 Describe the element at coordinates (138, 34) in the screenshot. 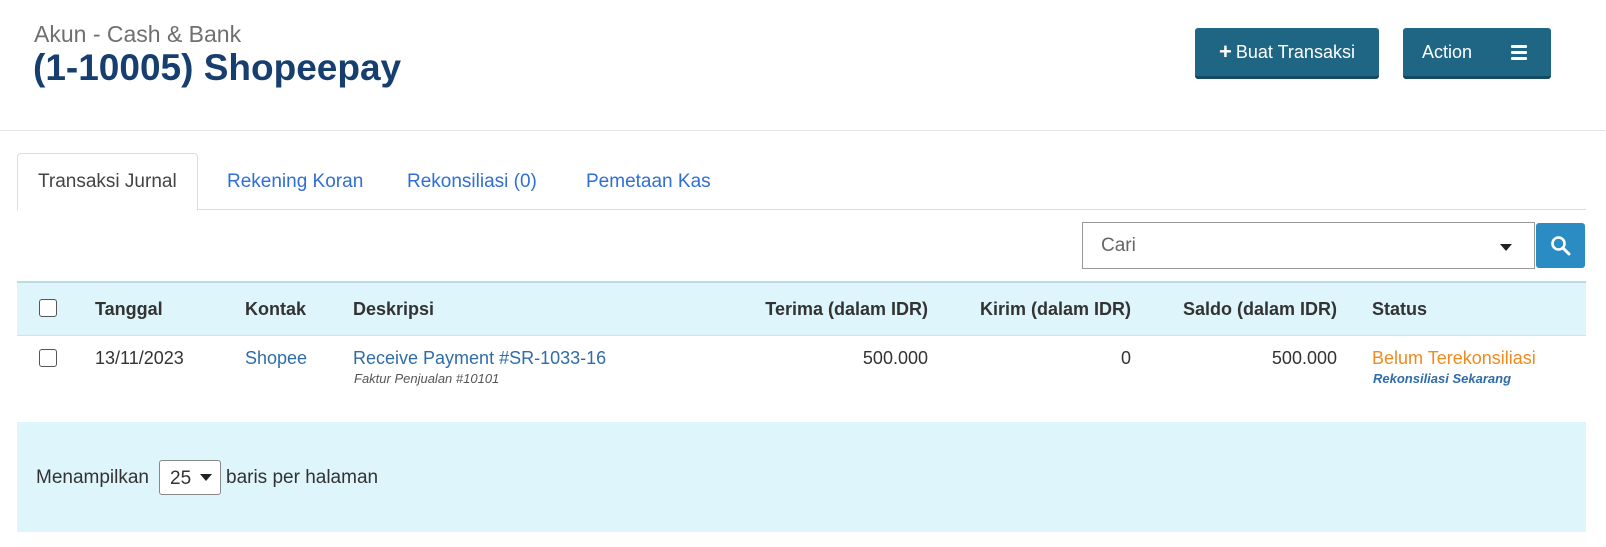

I see `page-subtitle: Akun - Cash & Bank` at that location.